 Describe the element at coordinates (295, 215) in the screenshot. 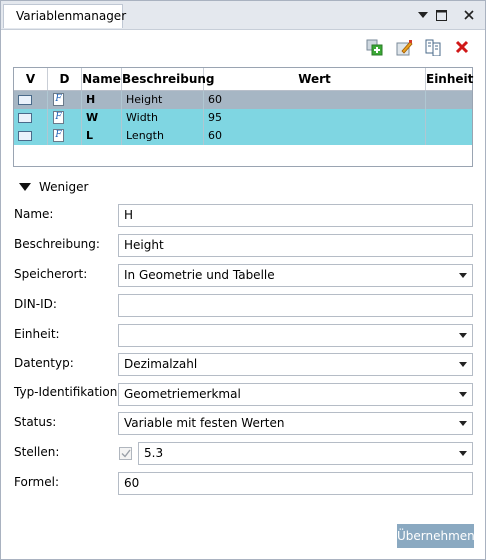

I see `name-field: H` at that location.